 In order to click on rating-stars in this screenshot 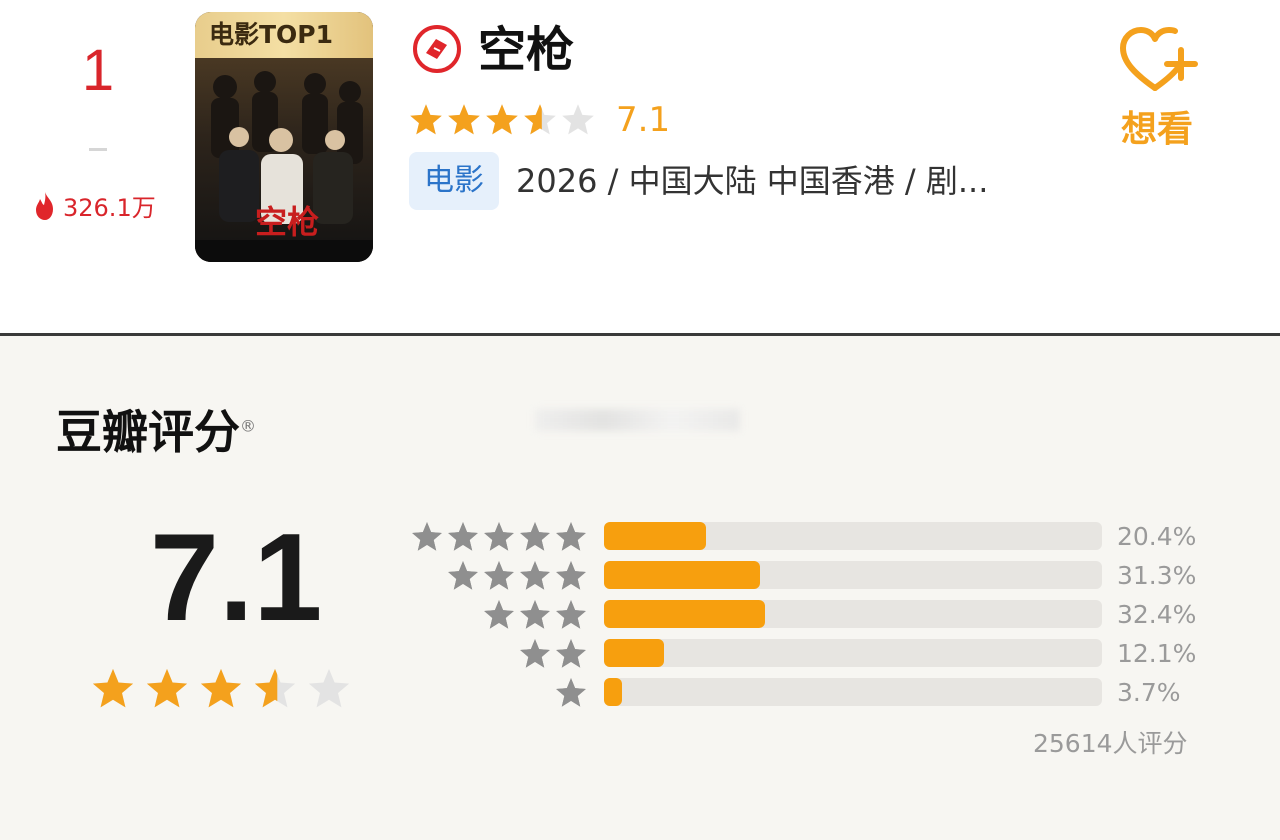, I will do `click(502, 120)`.